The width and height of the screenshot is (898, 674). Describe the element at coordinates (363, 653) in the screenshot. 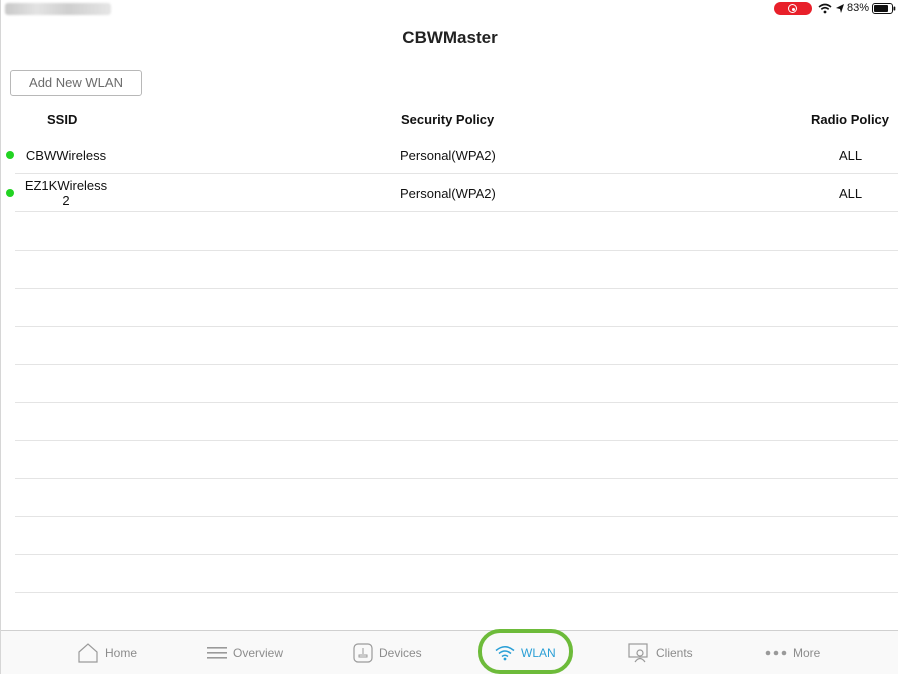

I see `device-icon` at that location.